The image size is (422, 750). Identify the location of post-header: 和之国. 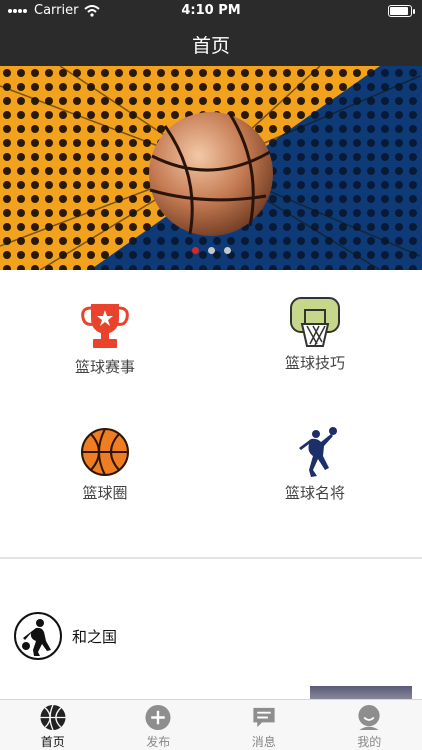
(65, 636).